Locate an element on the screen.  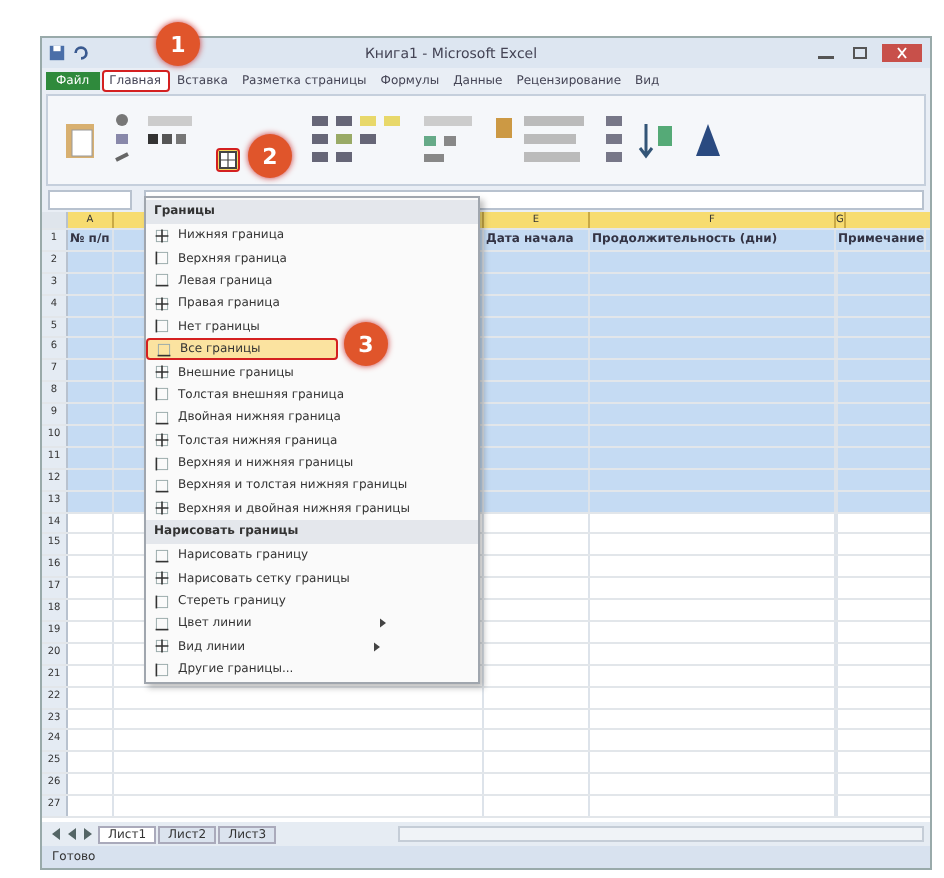
sheet-nav-icon is located at coordinates (72, 834).